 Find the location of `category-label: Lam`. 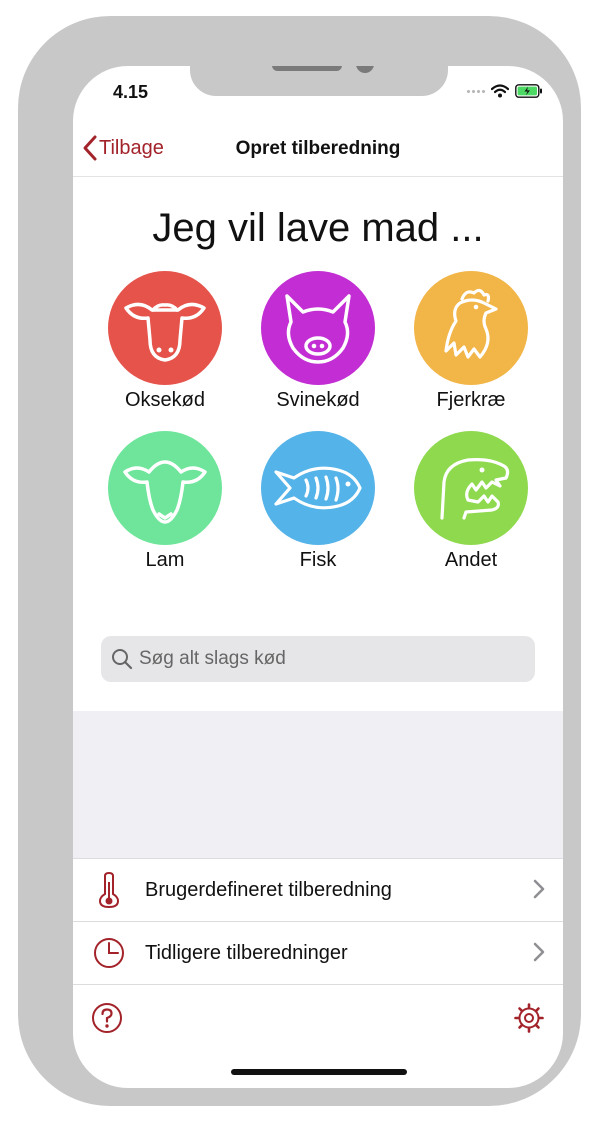

category-label: Lam is located at coordinates (165, 560).